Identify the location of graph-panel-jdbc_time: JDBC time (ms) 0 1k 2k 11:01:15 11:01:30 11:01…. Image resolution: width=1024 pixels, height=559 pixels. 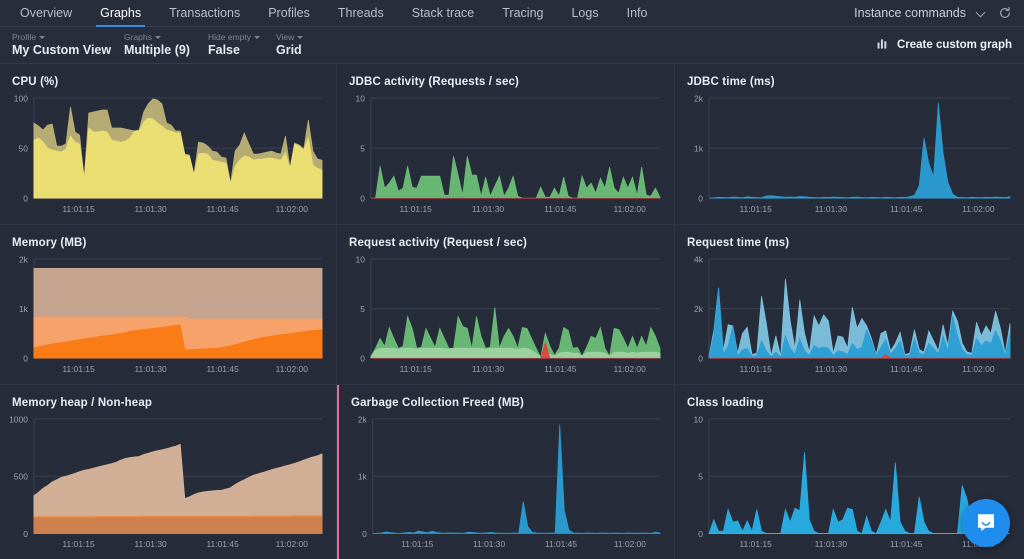
(849, 144).